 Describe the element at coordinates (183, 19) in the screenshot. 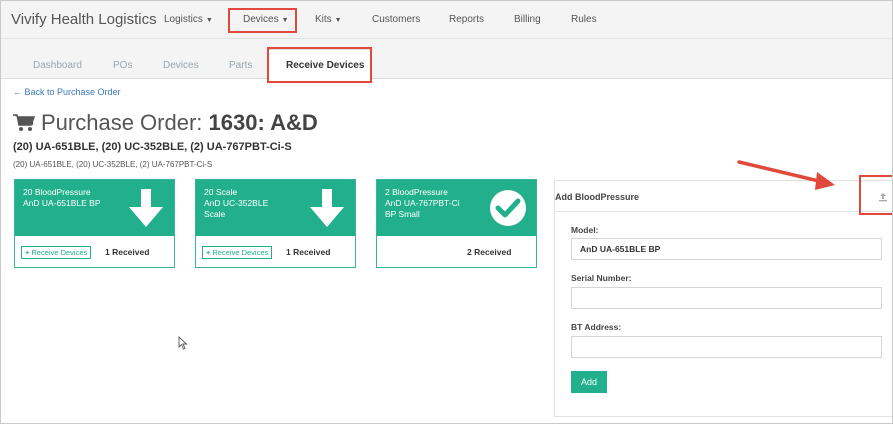

I see `nav-logistics-label: Logistics` at that location.